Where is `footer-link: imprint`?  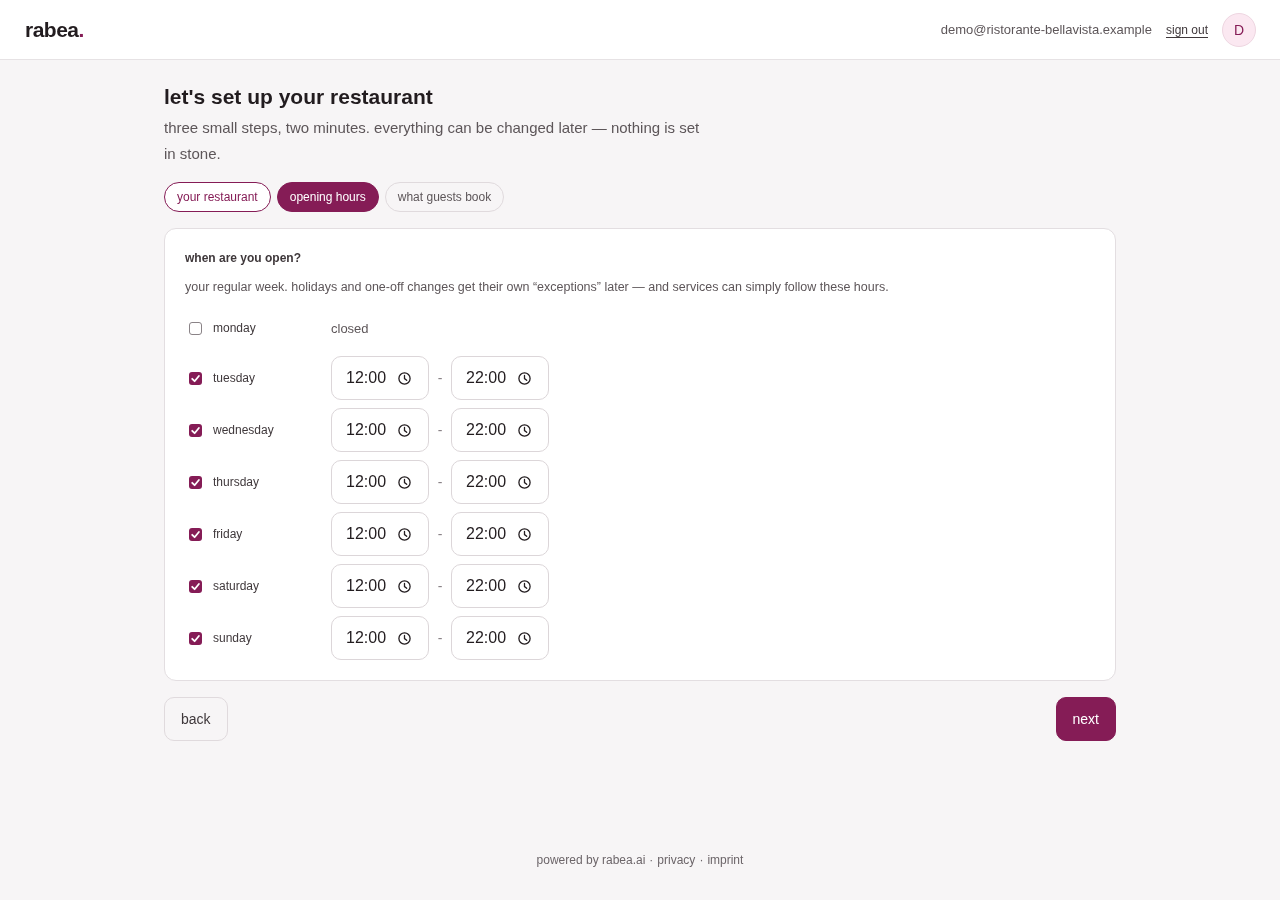 footer-link: imprint is located at coordinates (725, 860).